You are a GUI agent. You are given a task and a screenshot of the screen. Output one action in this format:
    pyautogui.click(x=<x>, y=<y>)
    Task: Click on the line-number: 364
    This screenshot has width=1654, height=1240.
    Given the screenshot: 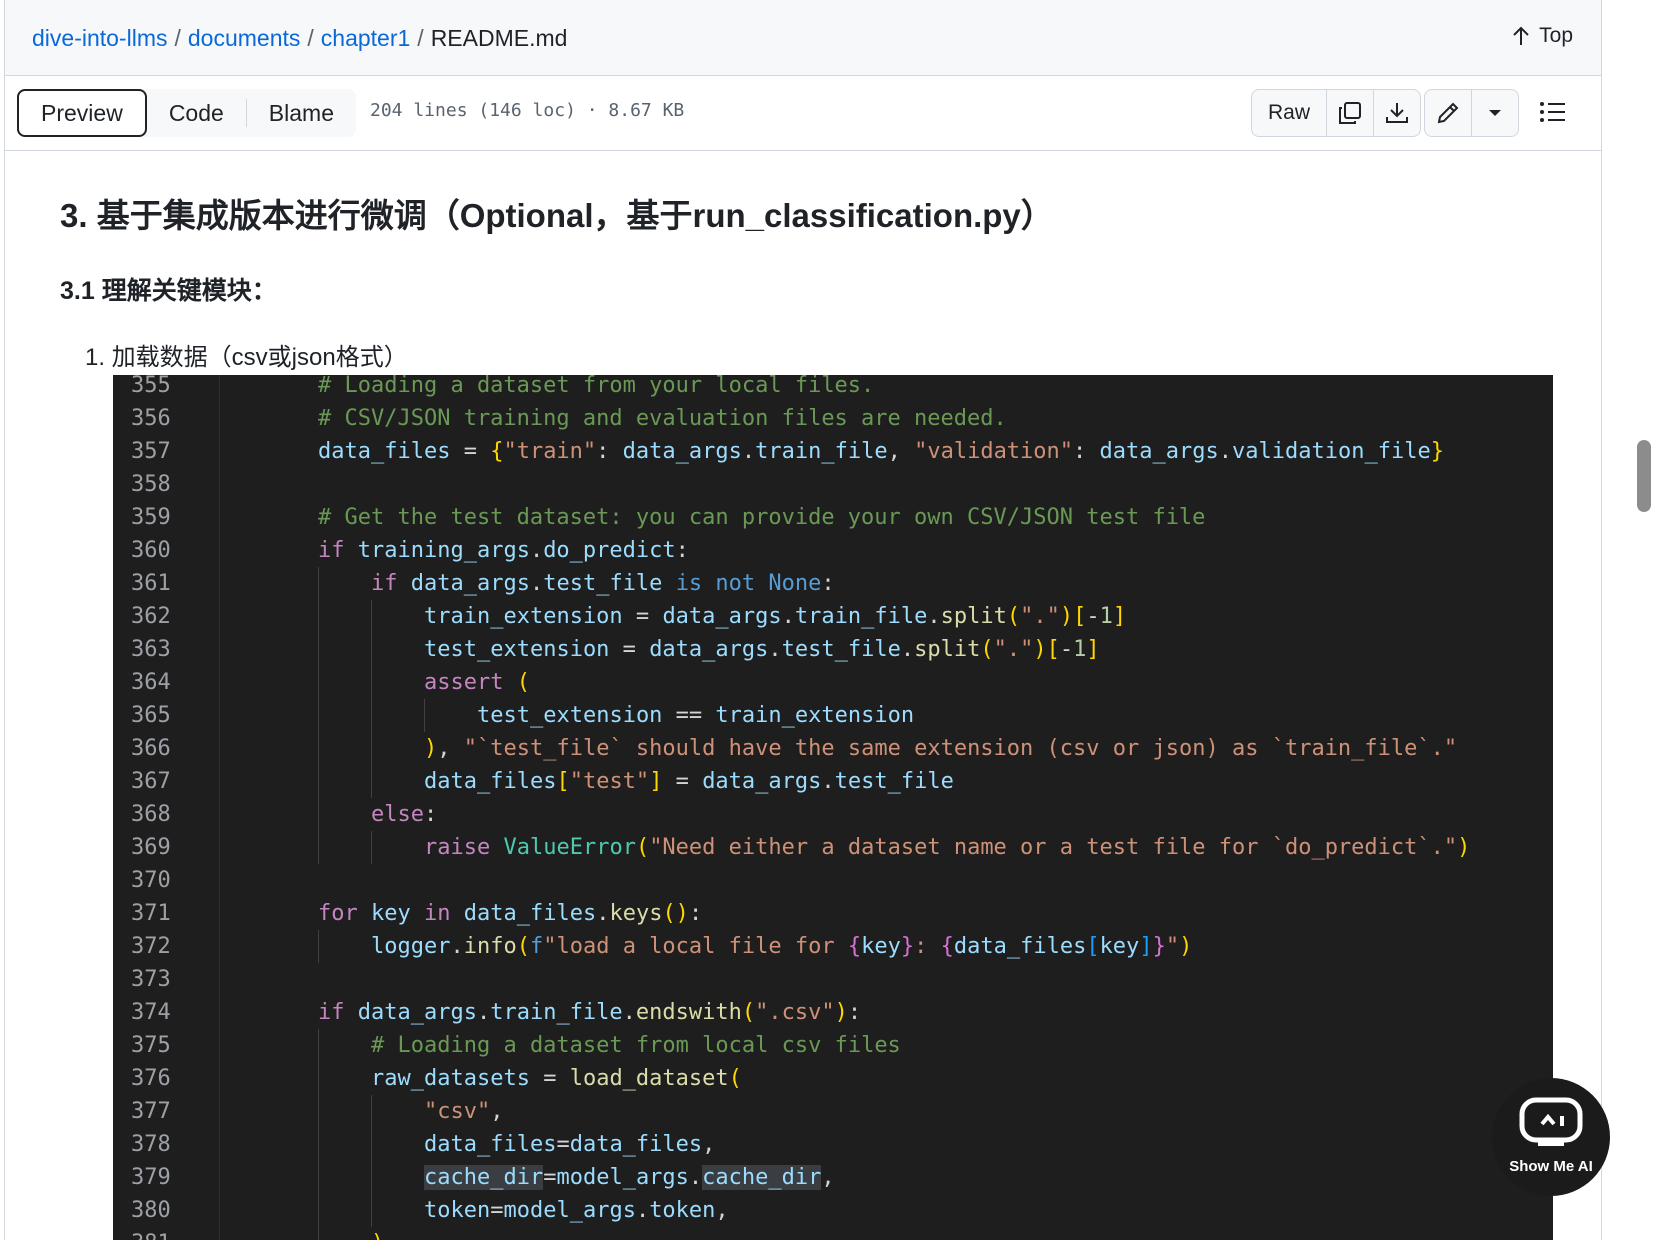 What is the action you would take?
    pyautogui.click(x=151, y=682)
    